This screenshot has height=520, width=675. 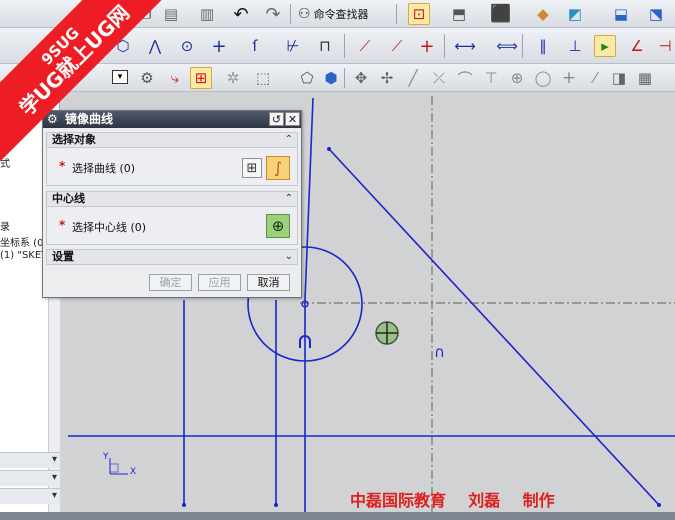 I want to click on curve-icon: ∫, so click(x=278, y=168).